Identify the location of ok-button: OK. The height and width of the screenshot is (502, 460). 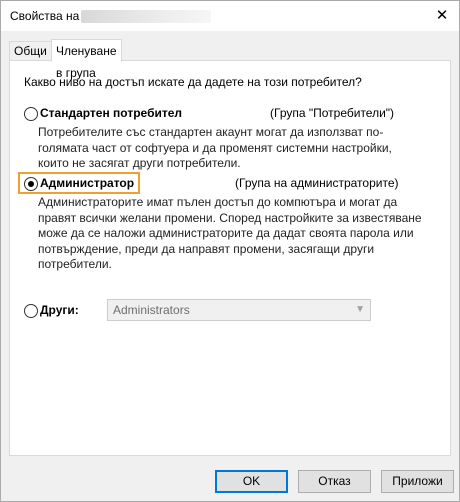
(251, 481).